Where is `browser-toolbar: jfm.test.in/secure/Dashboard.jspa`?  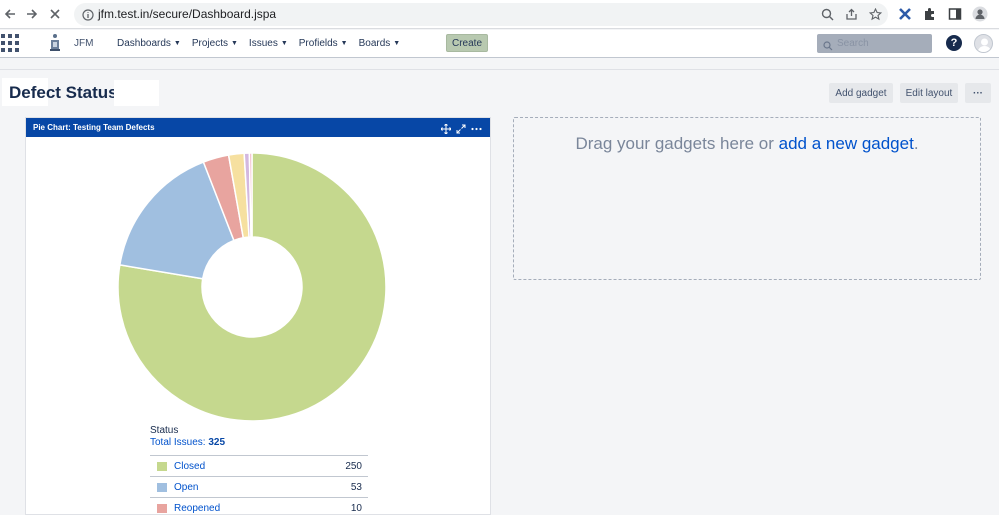 browser-toolbar: jfm.test.in/secure/Dashboard.jspa is located at coordinates (499, 14).